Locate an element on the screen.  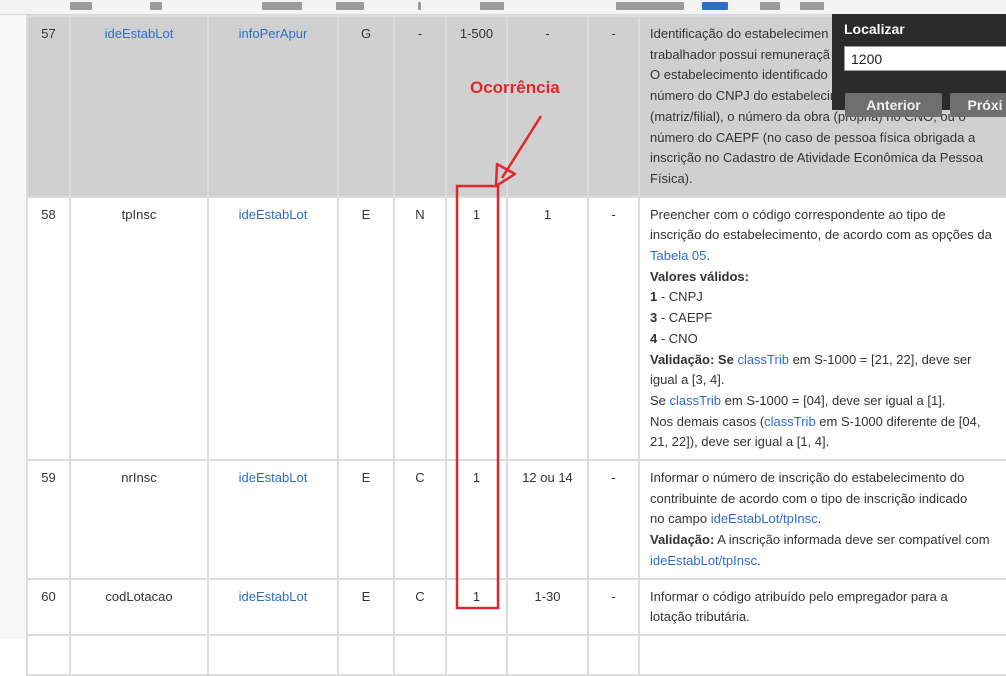
annotation-arrow-head is located at coordinates (505, 175).